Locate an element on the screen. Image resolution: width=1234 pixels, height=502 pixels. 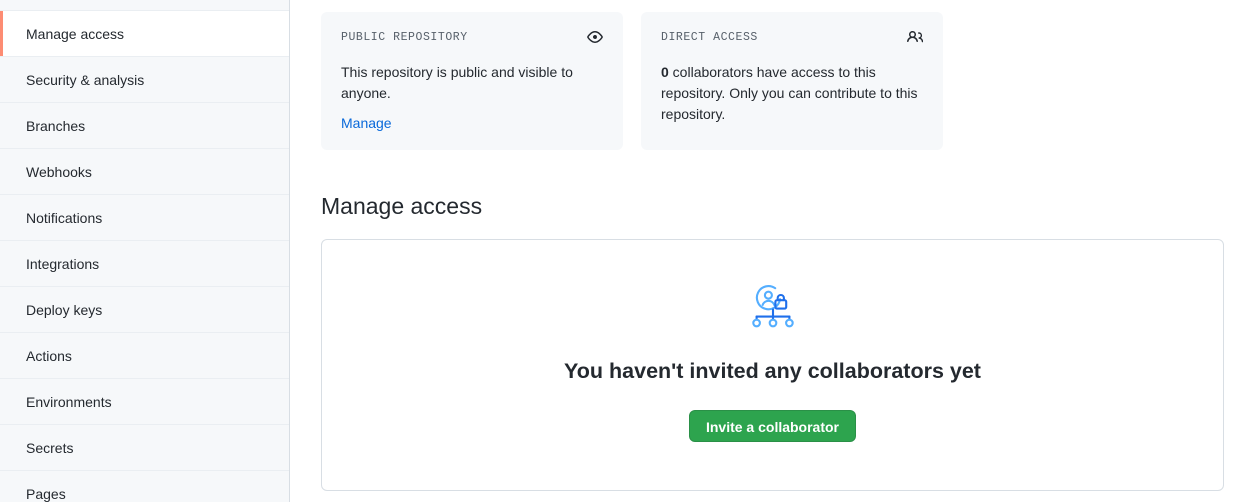
people-icon is located at coordinates (915, 39).